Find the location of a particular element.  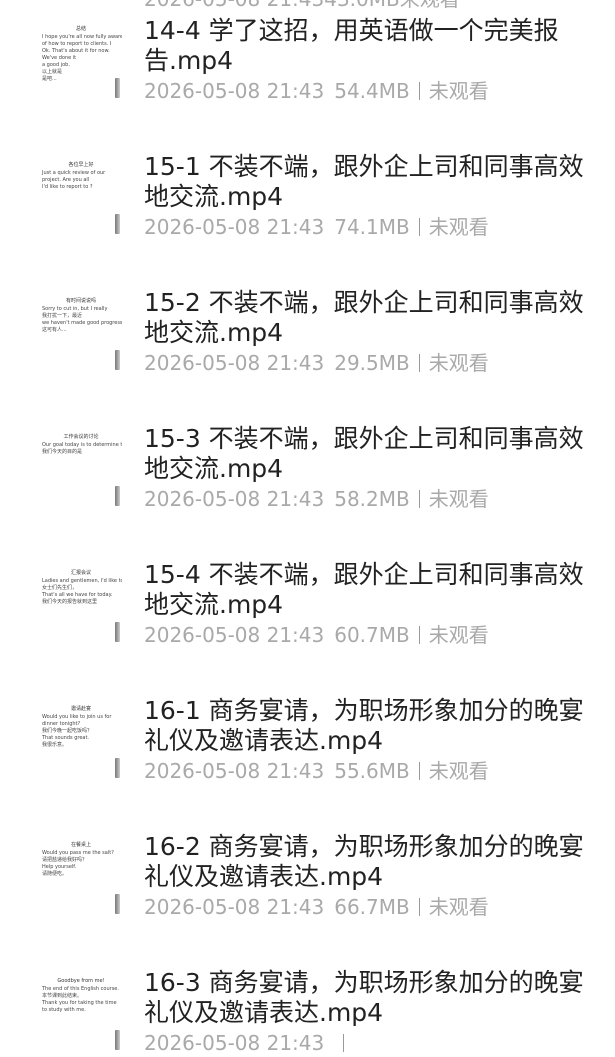

file-title: 15-1 不装不端，跟外企上司和同事高效地交流.mp4 is located at coordinates (364, 182).